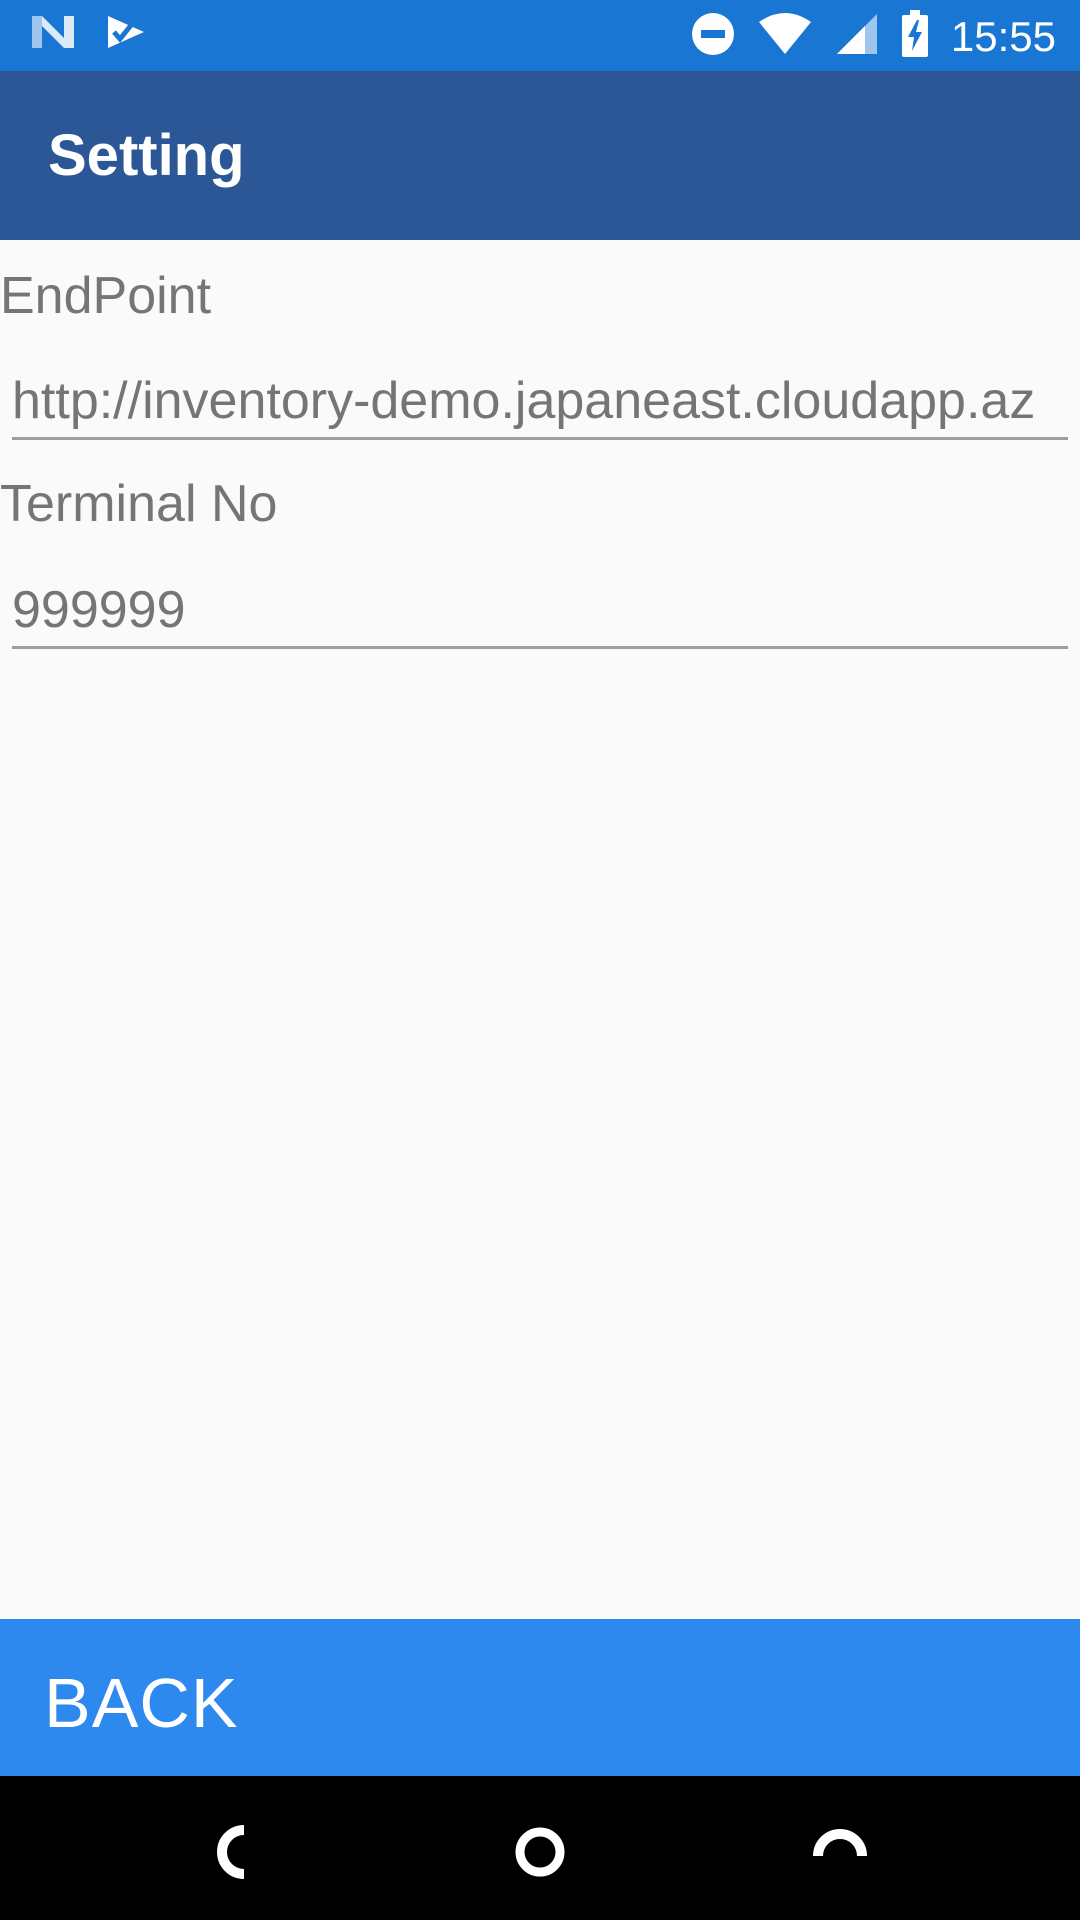 This screenshot has height=1920, width=1080. What do you see at coordinates (240, 1852) in the screenshot?
I see `back-nav-icon` at bounding box center [240, 1852].